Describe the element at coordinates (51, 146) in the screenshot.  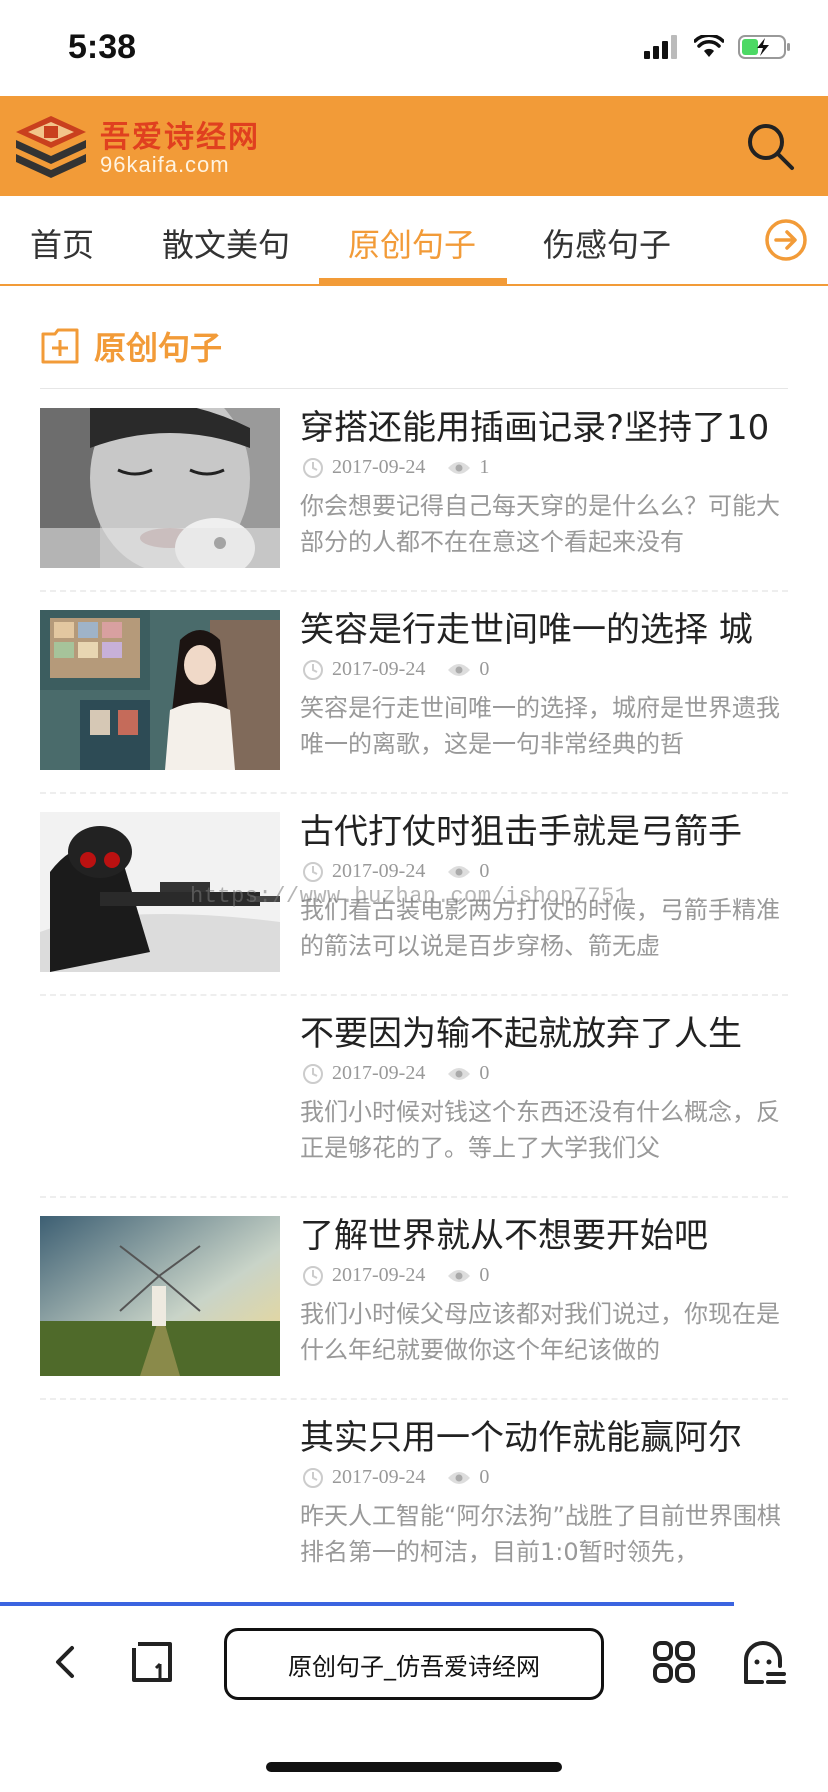
I see `logo-icon` at that location.